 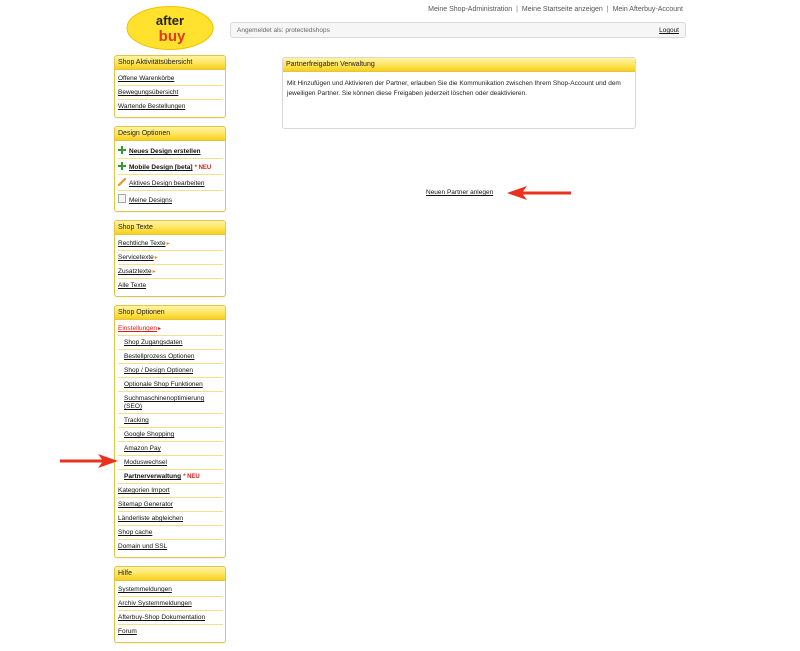 I want to click on box-title: Shop Optionen, so click(x=170, y=313).